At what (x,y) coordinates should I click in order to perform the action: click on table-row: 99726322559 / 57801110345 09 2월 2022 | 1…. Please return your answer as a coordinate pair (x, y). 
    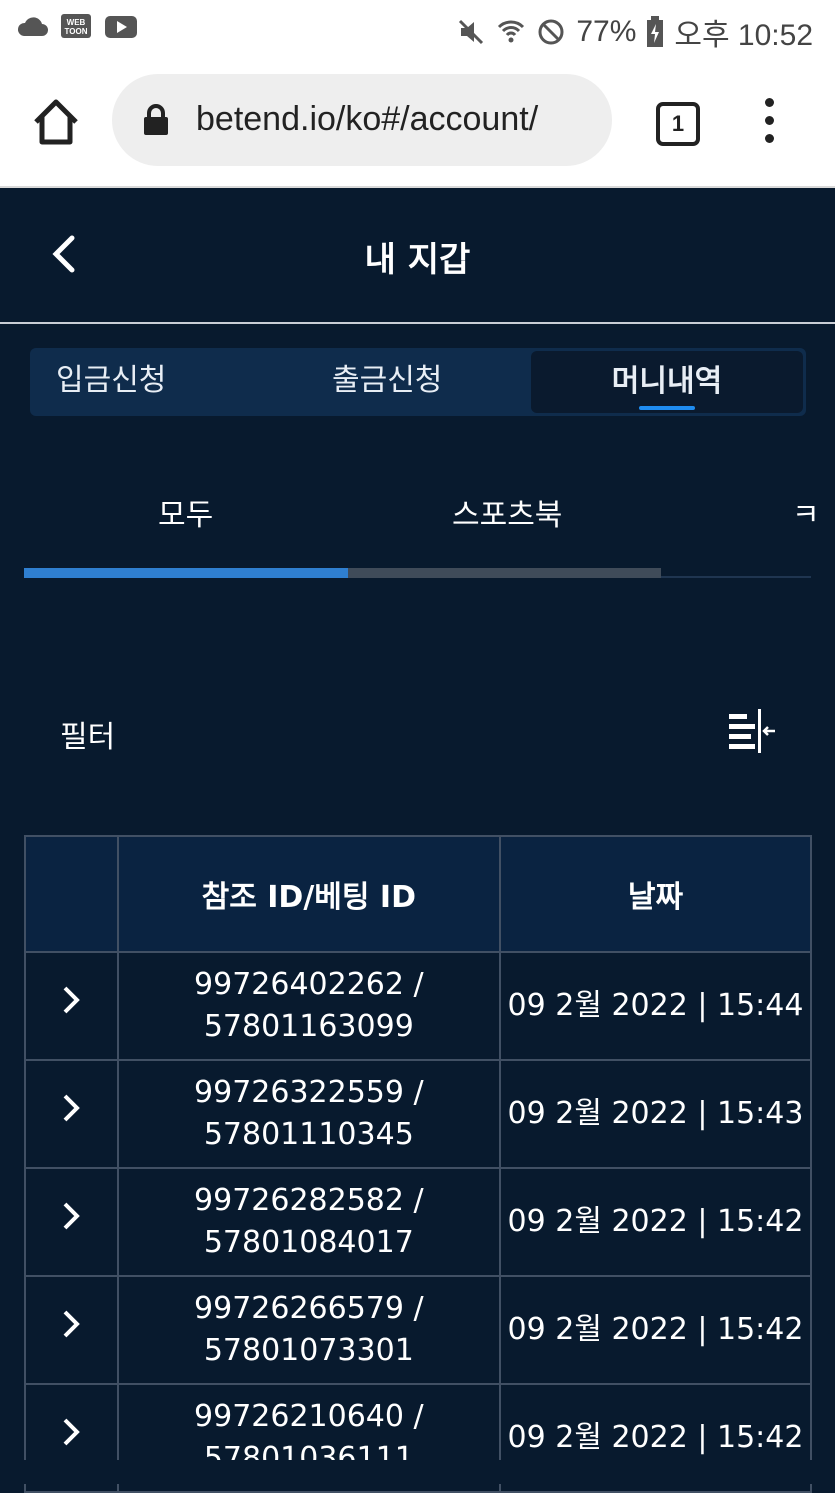
    Looking at the image, I should click on (418, 1114).